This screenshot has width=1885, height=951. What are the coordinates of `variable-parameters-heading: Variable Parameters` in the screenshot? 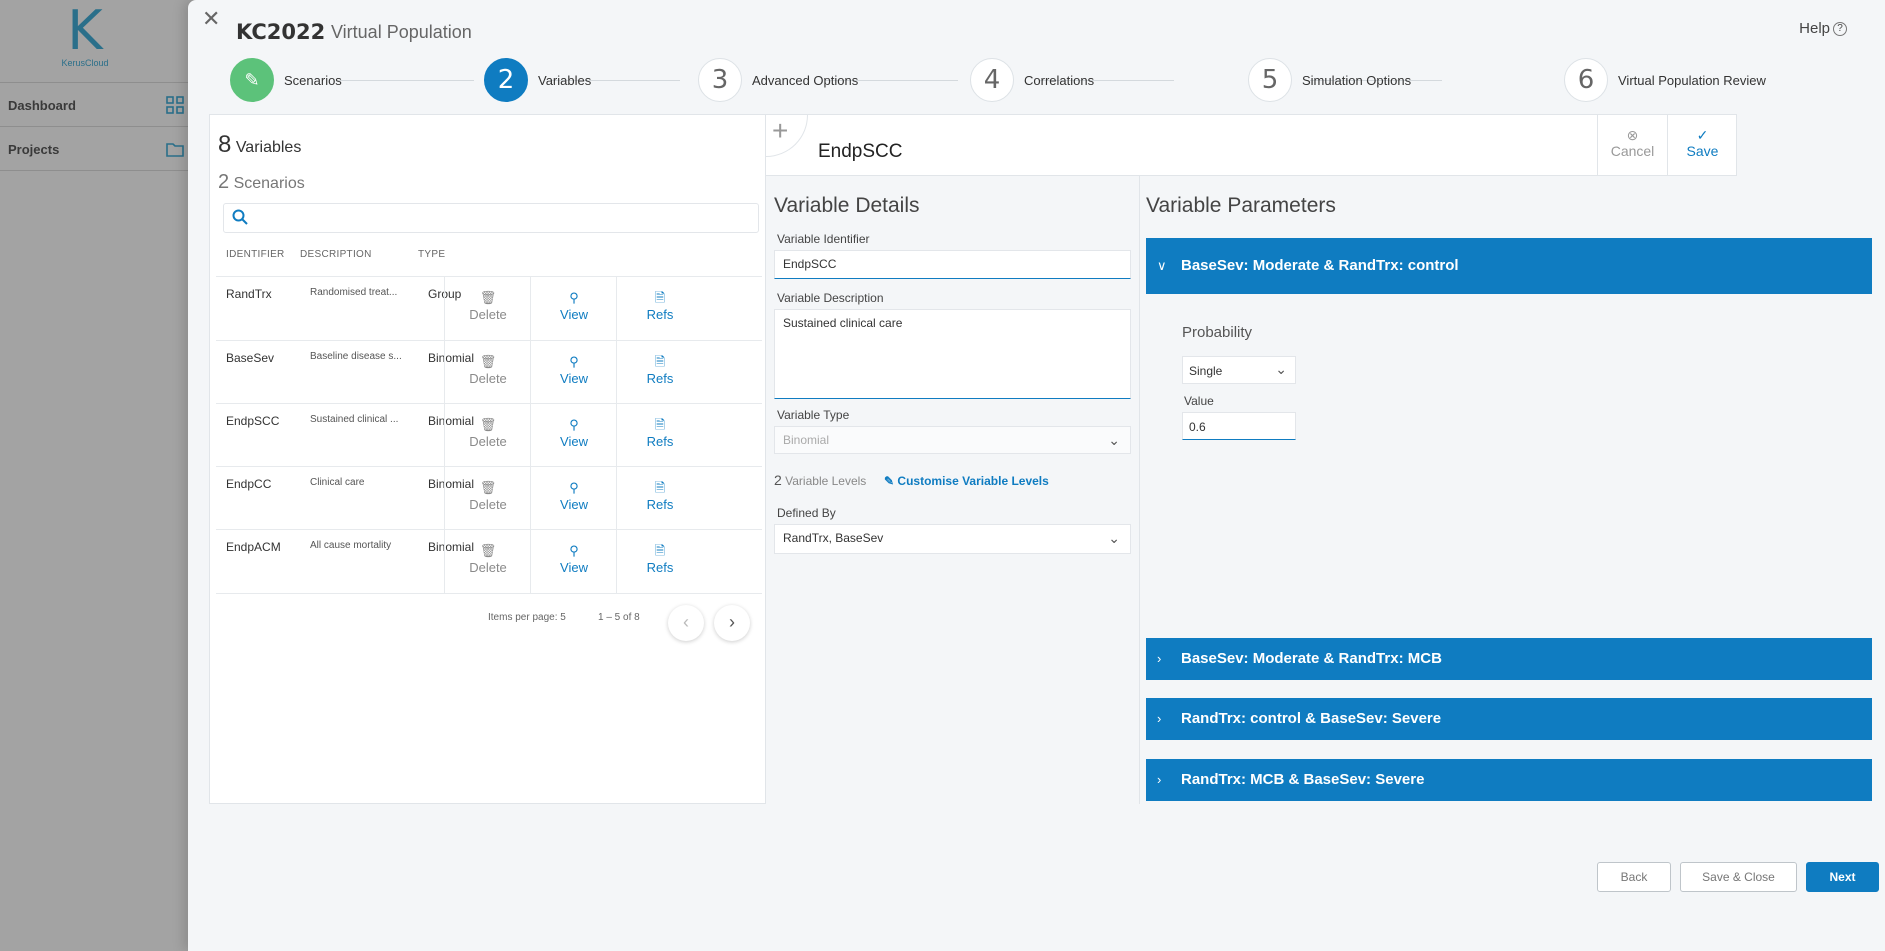 It's located at (1241, 205).